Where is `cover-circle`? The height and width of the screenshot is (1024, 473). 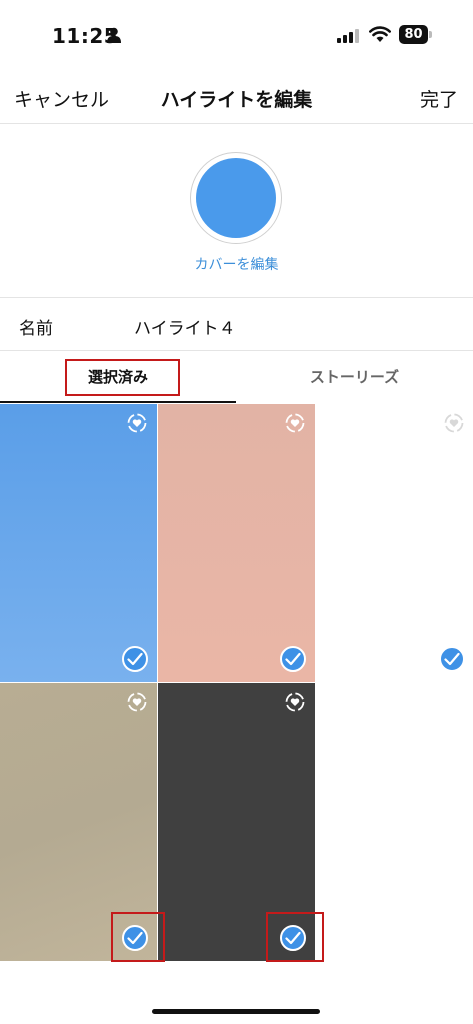
cover-circle is located at coordinates (236, 198).